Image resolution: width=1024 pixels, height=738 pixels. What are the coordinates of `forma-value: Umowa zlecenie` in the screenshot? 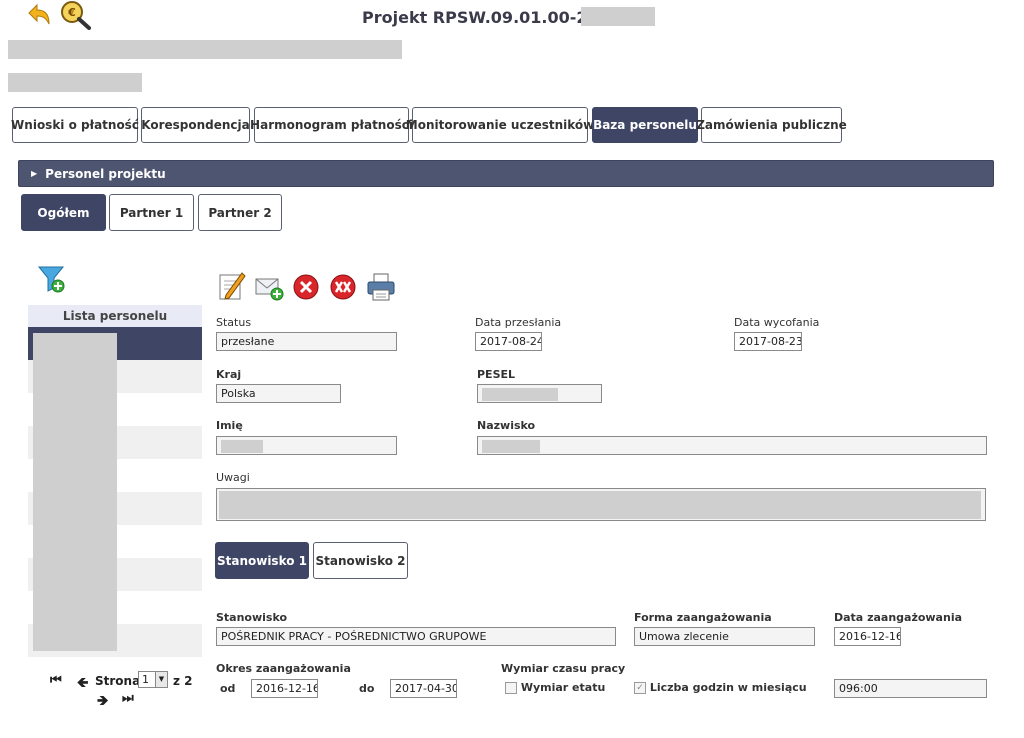 It's located at (684, 636).